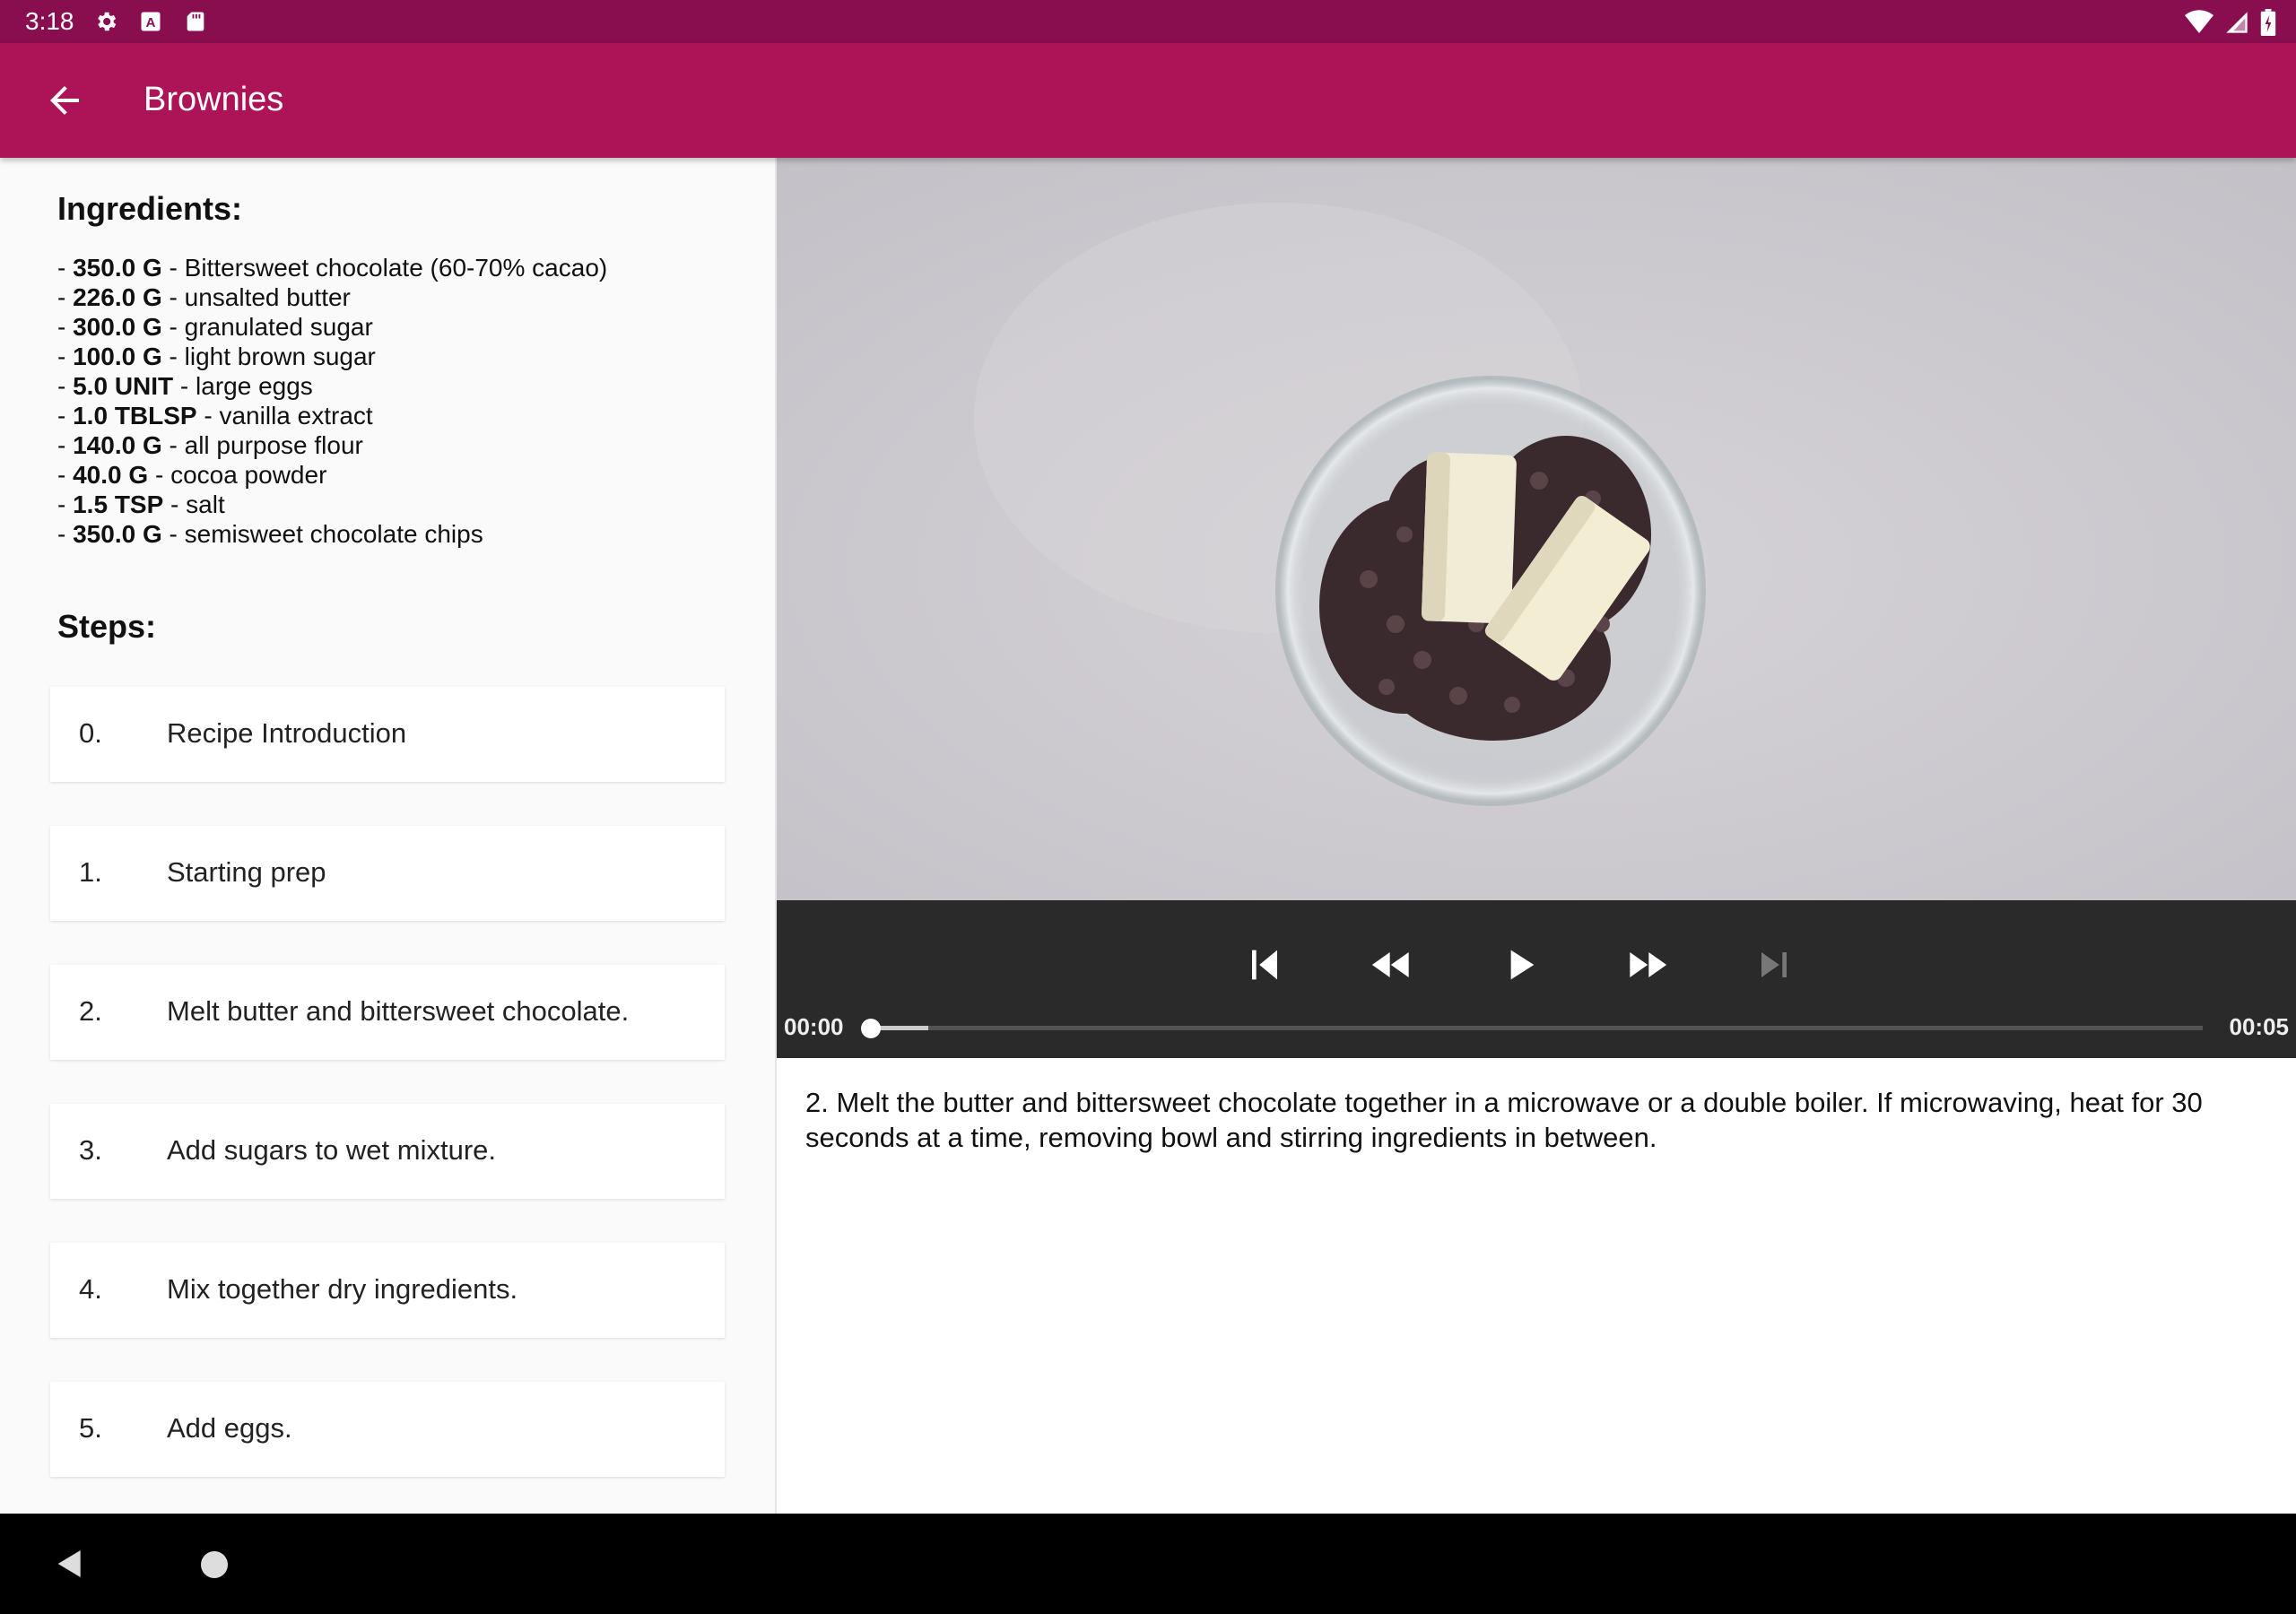  I want to click on ingredients-heading: Ingredients:, so click(150, 208).